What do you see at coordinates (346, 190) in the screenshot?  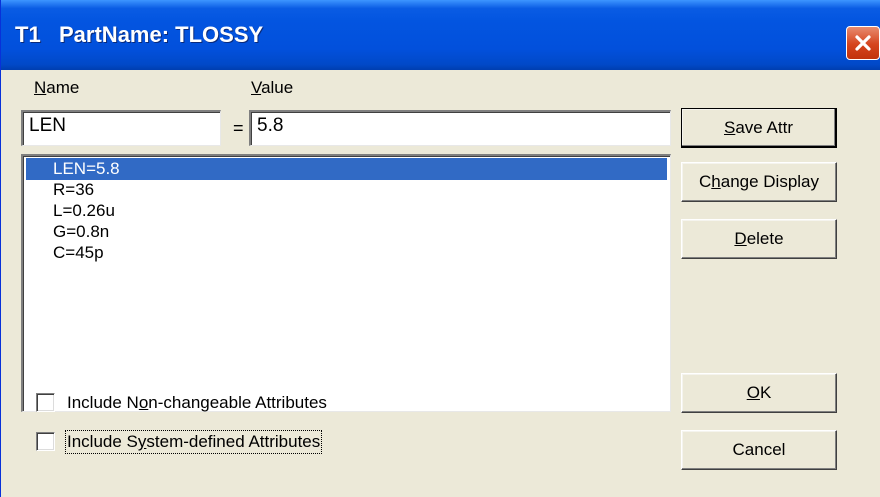 I see `list-item: R=36` at bounding box center [346, 190].